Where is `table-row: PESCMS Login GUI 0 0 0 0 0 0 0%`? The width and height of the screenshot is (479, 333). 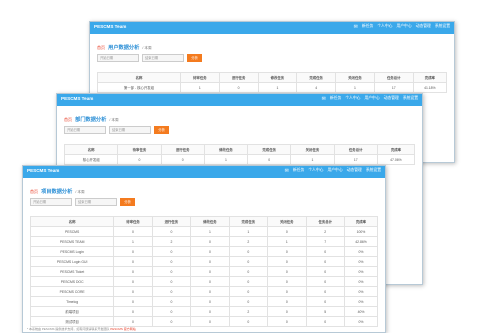 table-row: PESCMS Login GUI 0 0 0 0 0 0 0% is located at coordinates (204, 261).